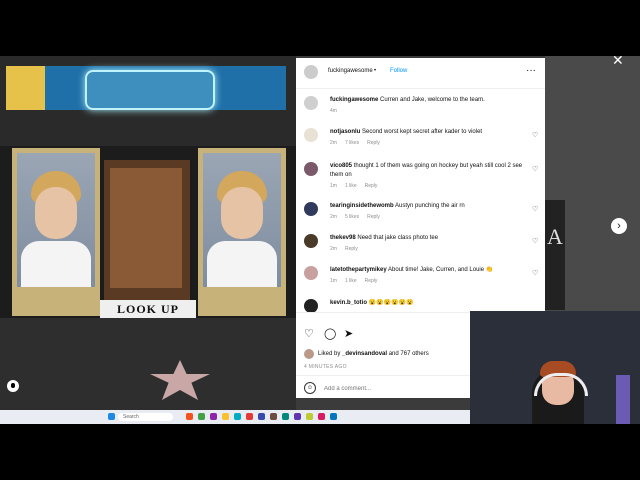 This screenshot has width=640, height=480. What do you see at coordinates (432, 100) in the screenshot?
I see `comment-body: Curren and Jake, welcome to the team.` at bounding box center [432, 100].